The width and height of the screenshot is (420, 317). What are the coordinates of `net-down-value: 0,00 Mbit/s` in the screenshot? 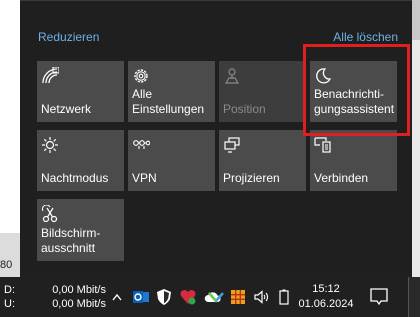 It's located at (79, 290).